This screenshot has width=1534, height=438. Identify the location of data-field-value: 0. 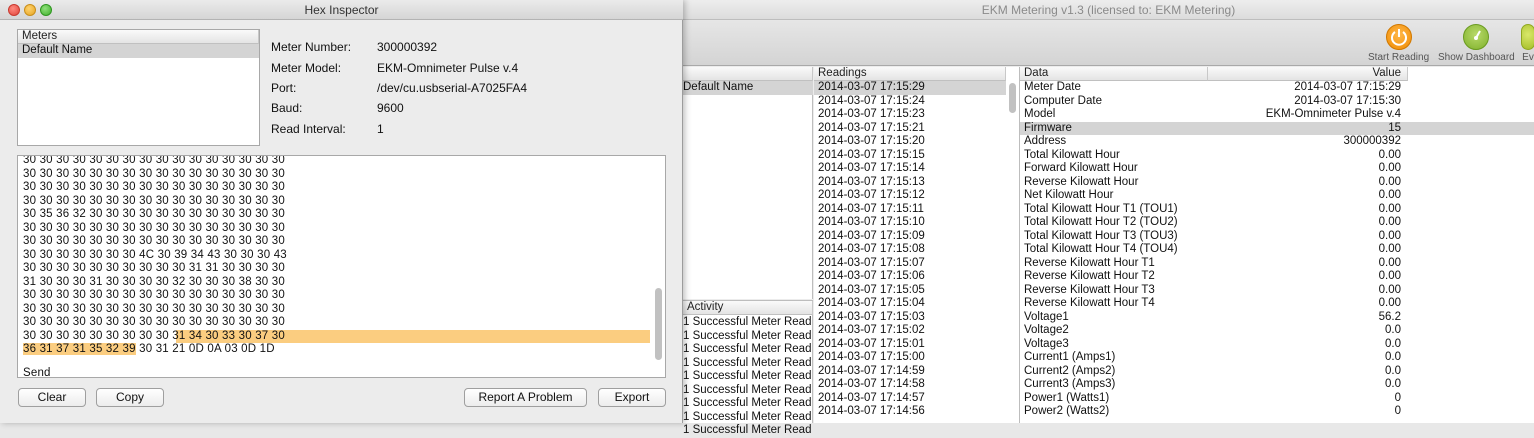
(1397, 411).